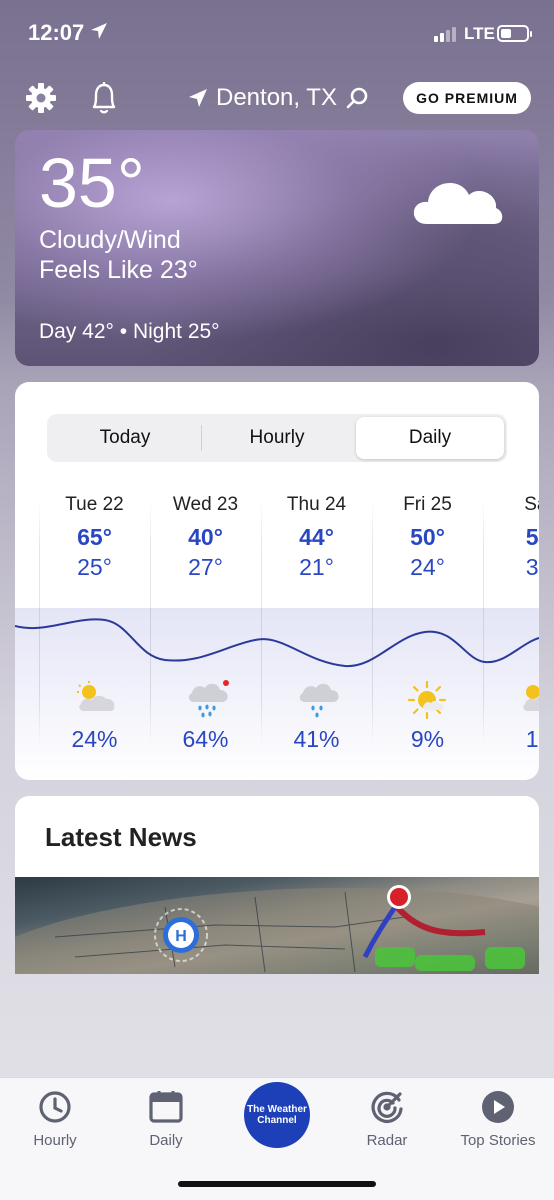  I want to click on play-icon, so click(498, 1107).